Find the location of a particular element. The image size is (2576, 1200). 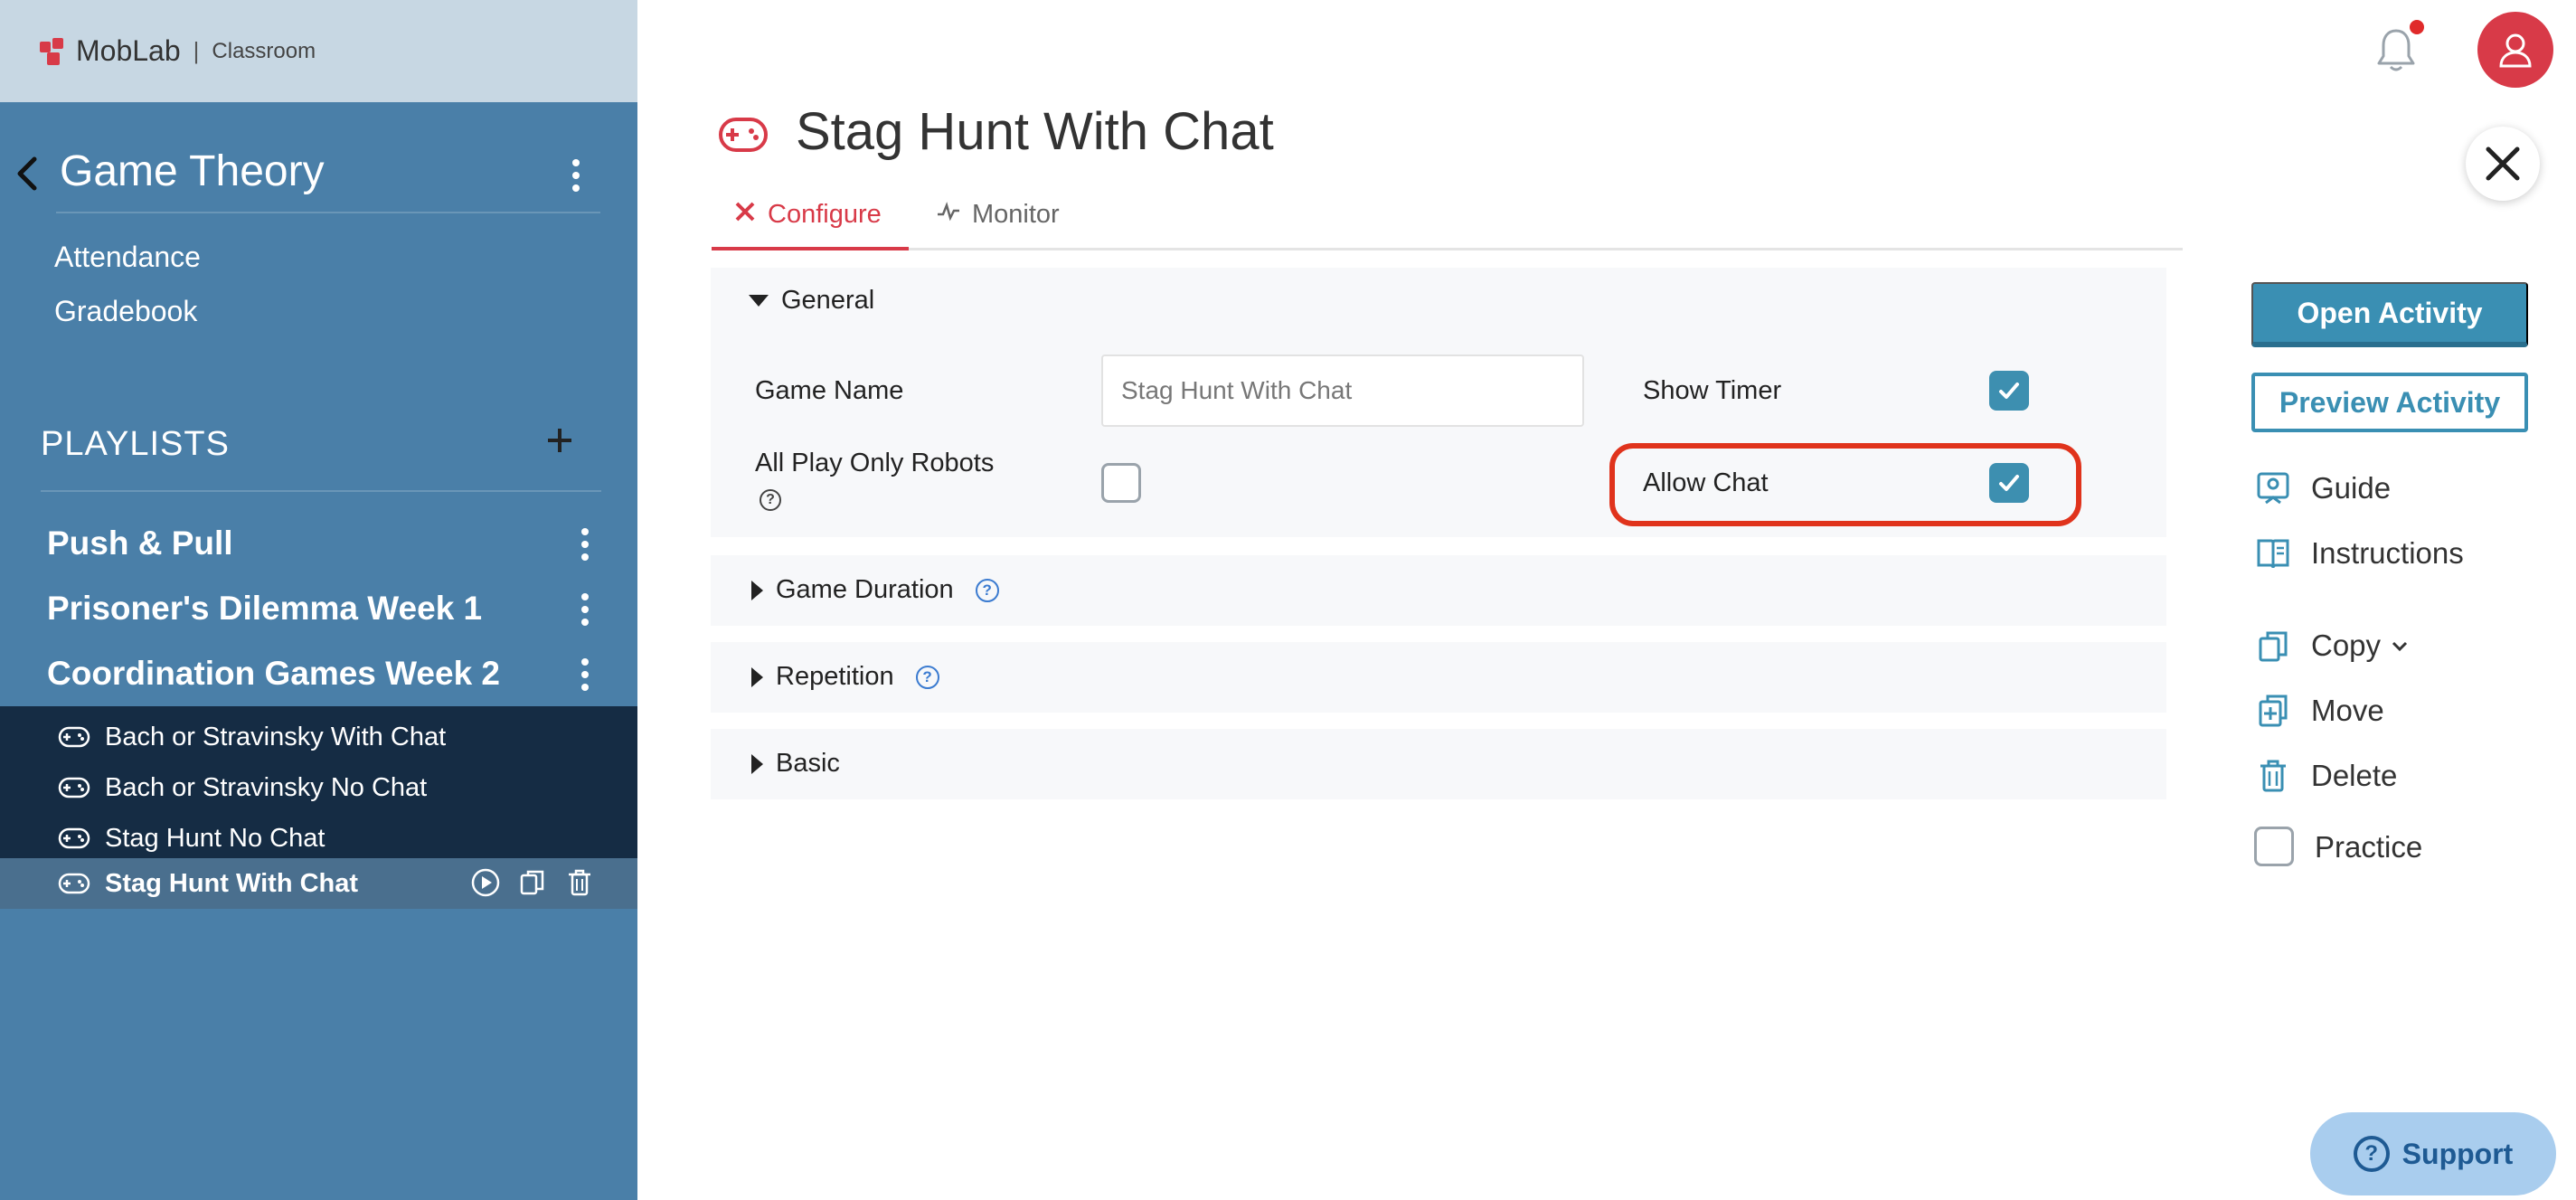

section-game-duration: Game Duration ? is located at coordinates (1438, 590).